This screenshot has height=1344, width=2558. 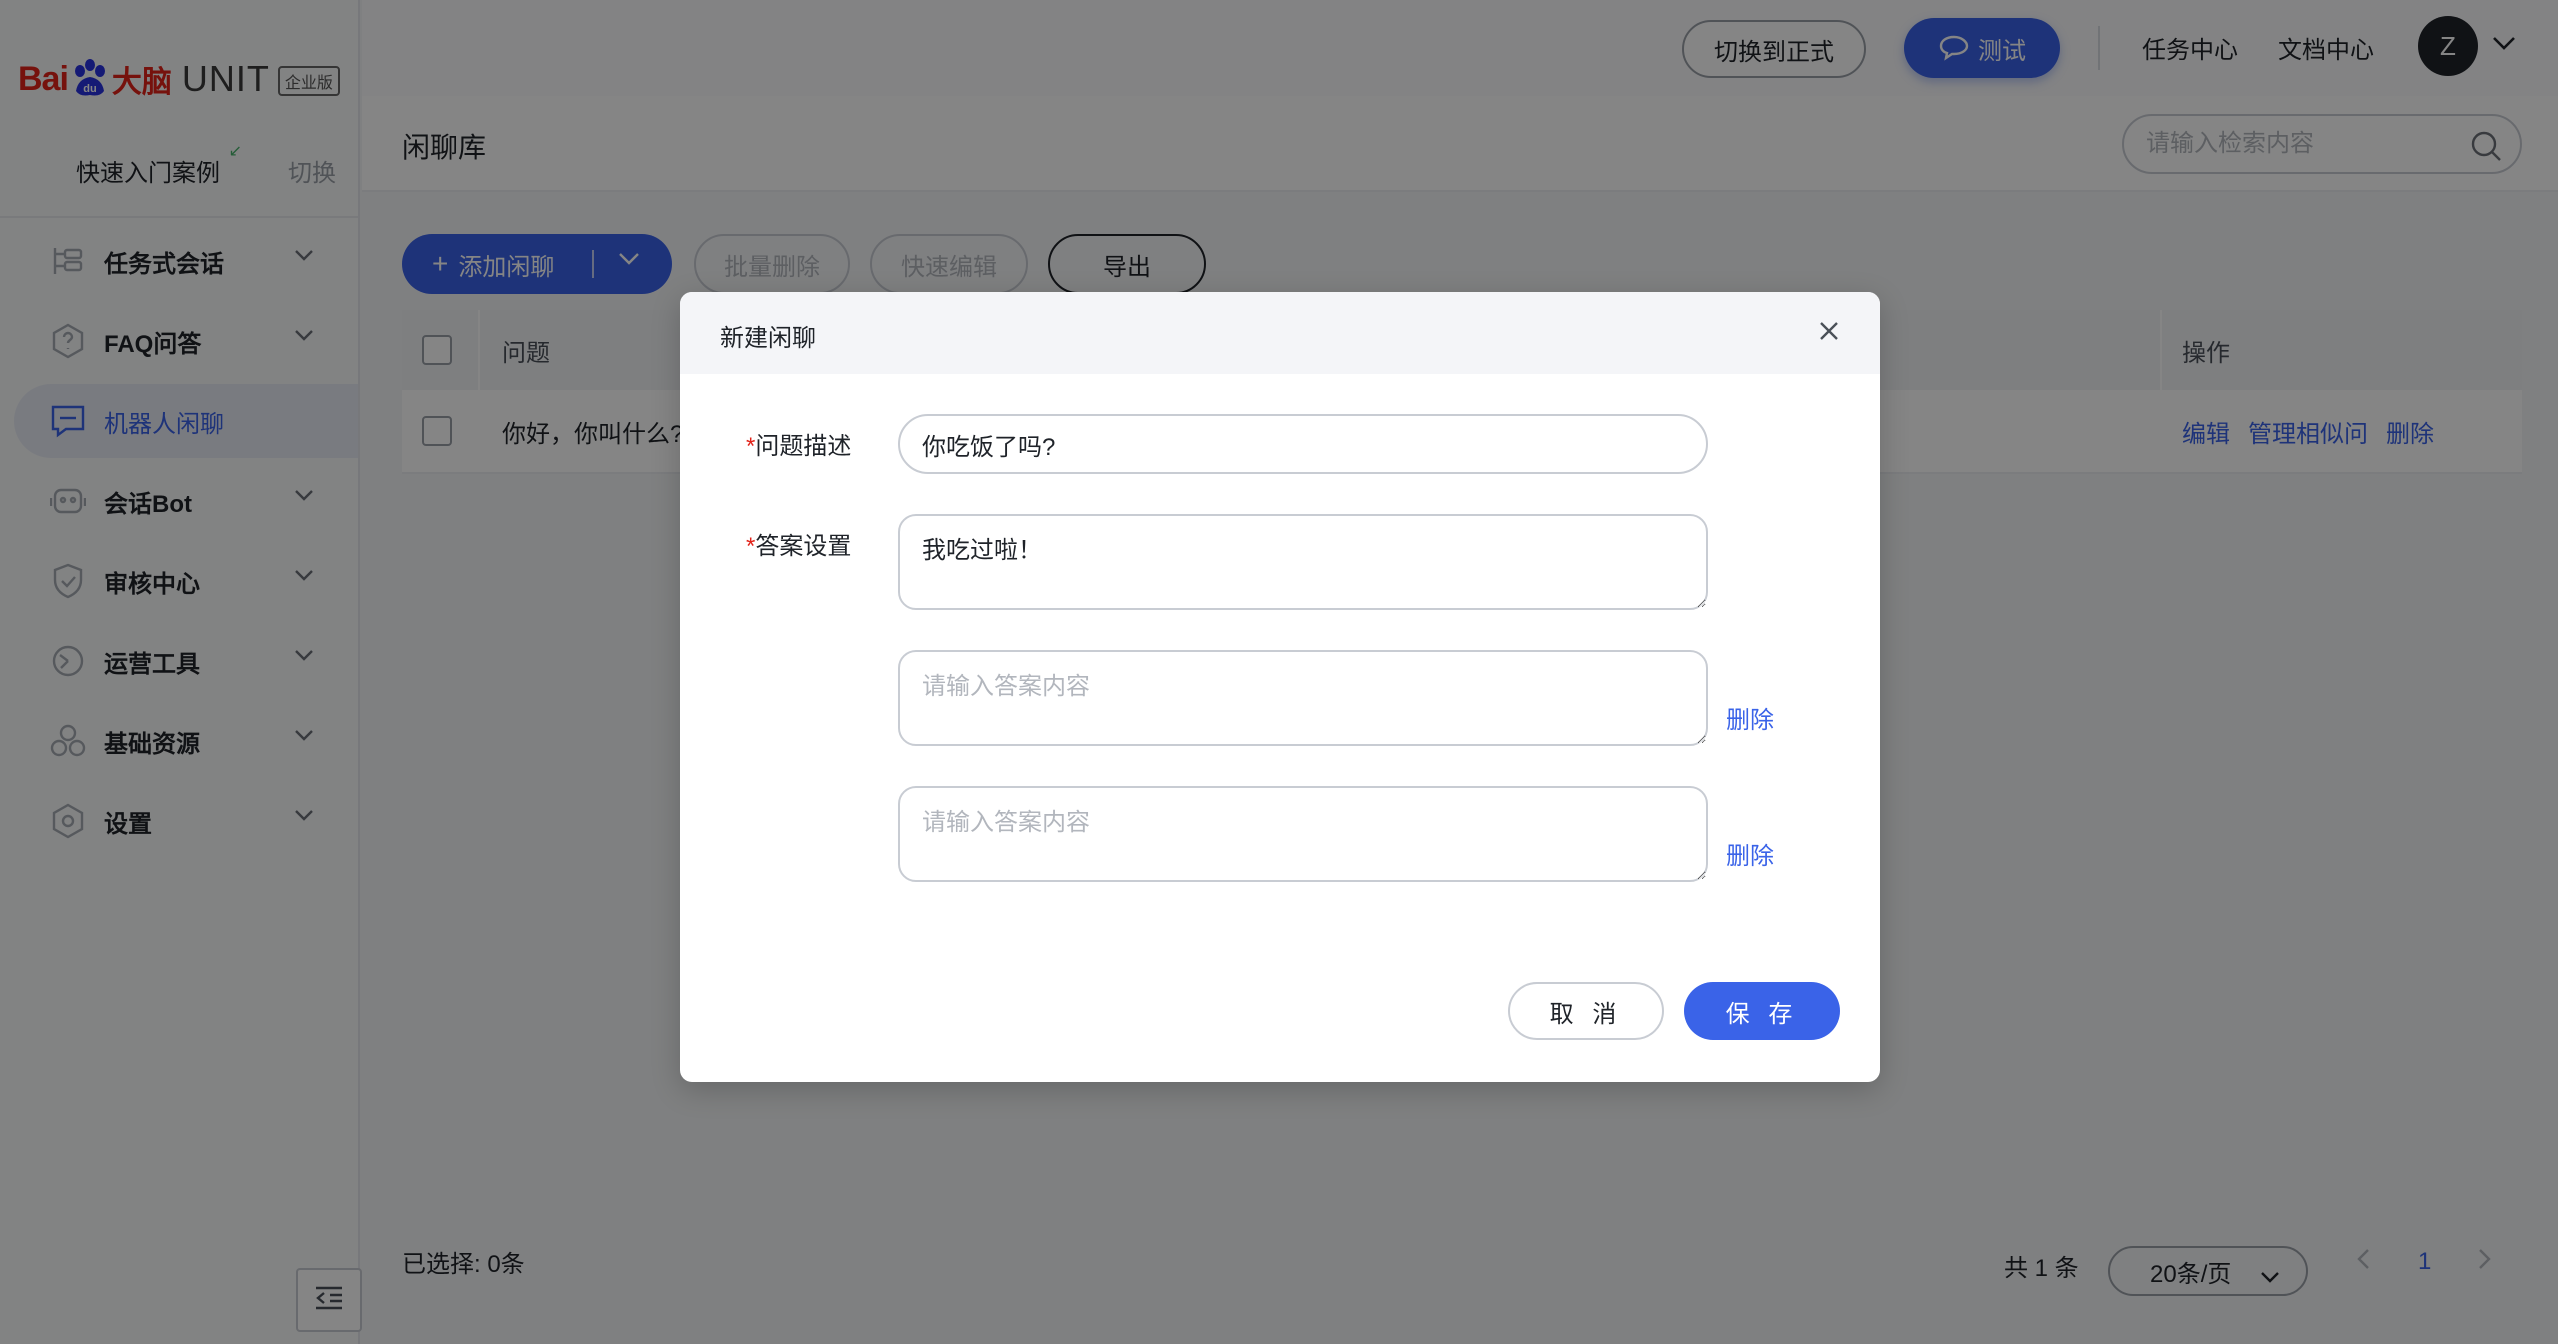 I want to click on save-button: 保 存, so click(x=1762, y=1011).